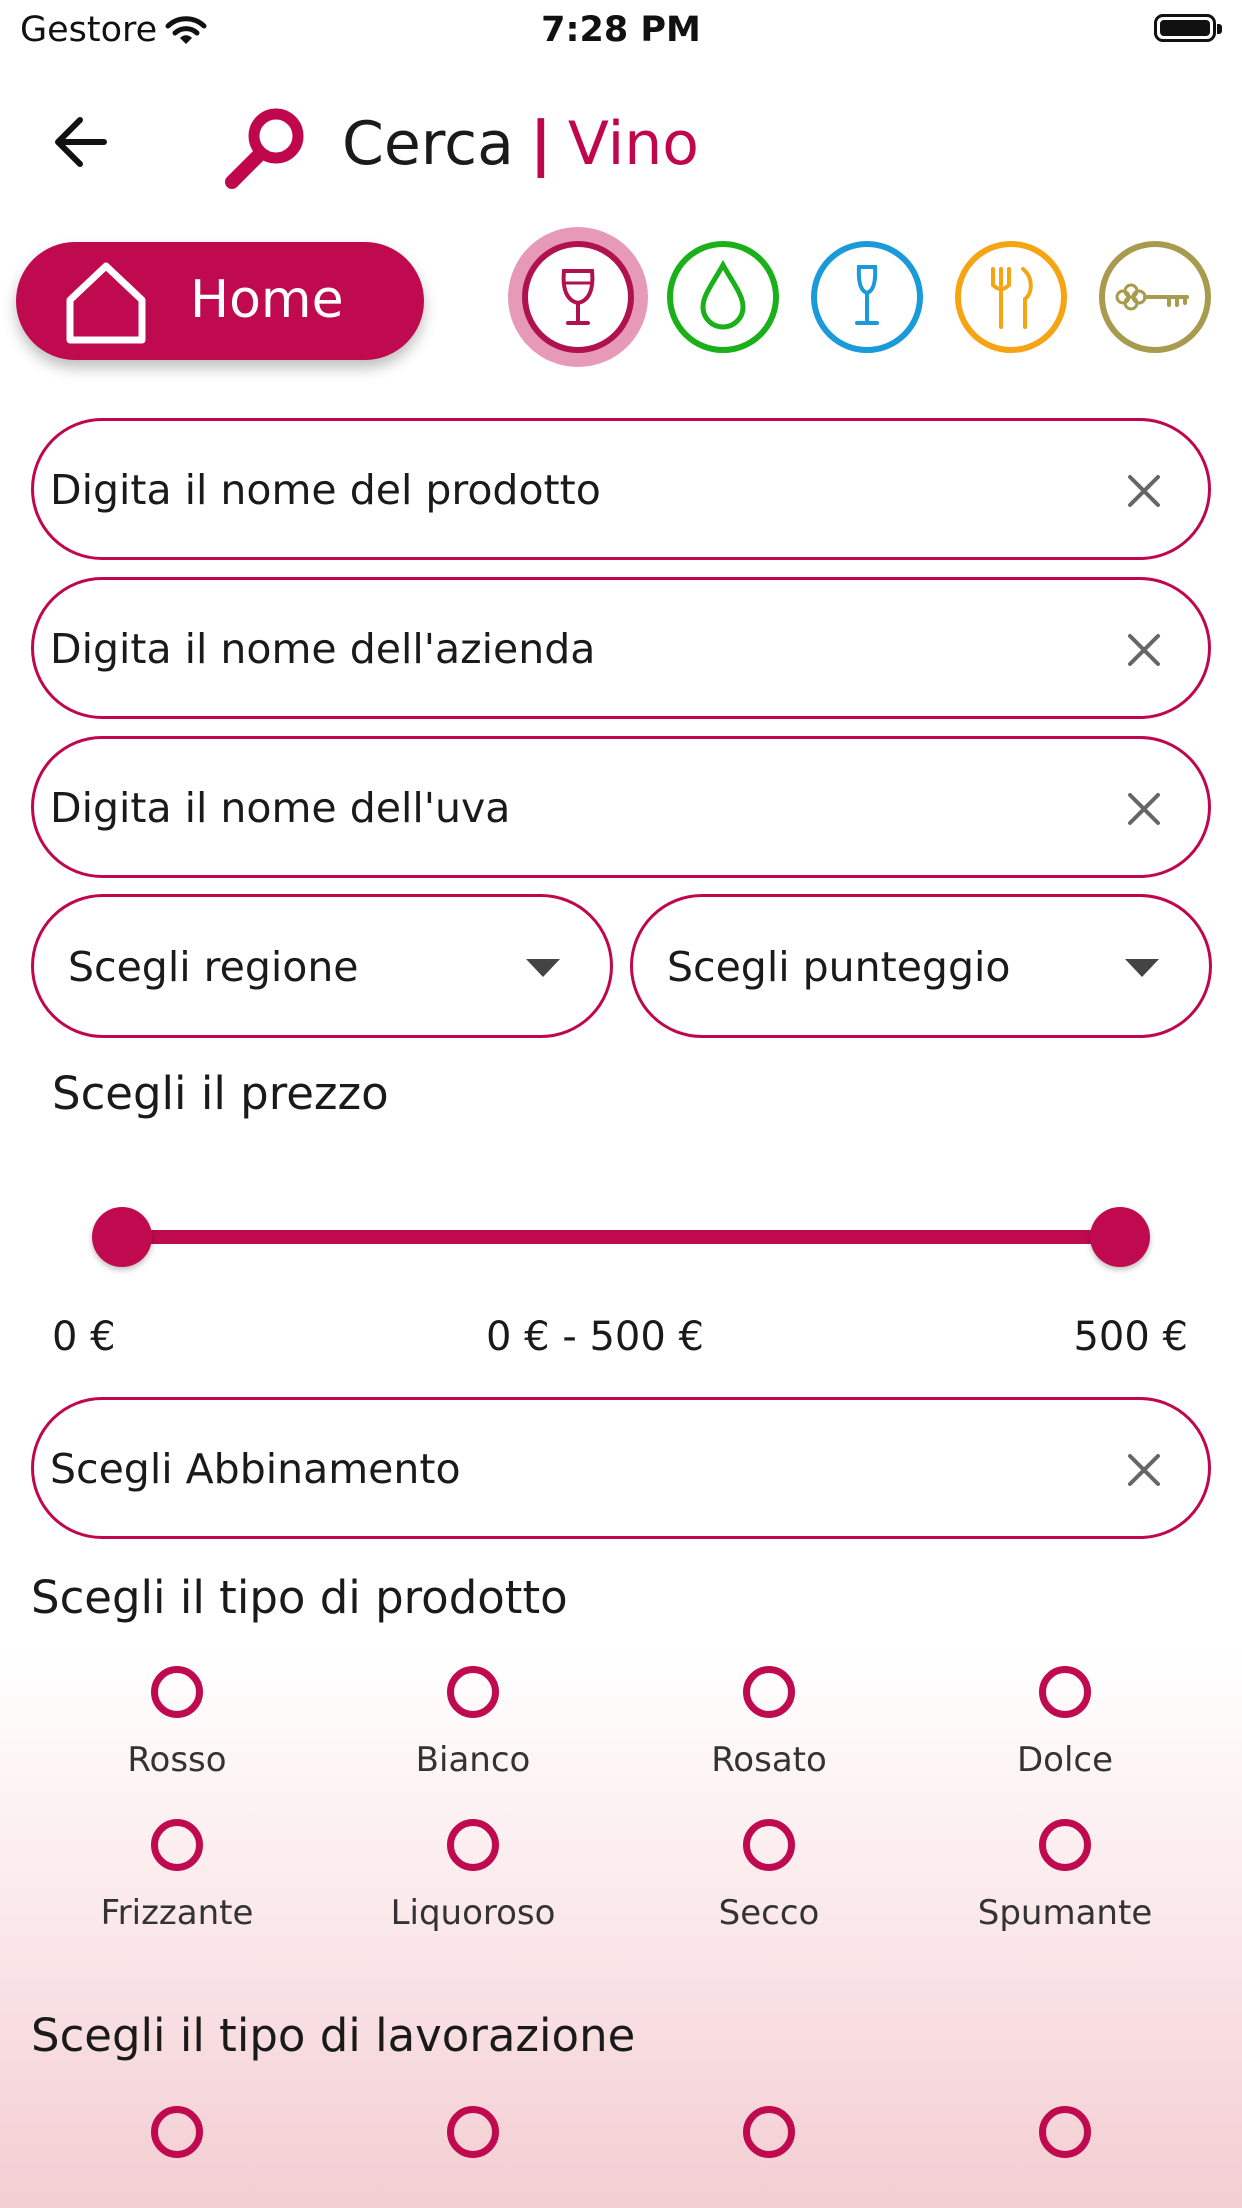 This screenshot has width=1242, height=2208. I want to click on home-label: Home, so click(267, 300).